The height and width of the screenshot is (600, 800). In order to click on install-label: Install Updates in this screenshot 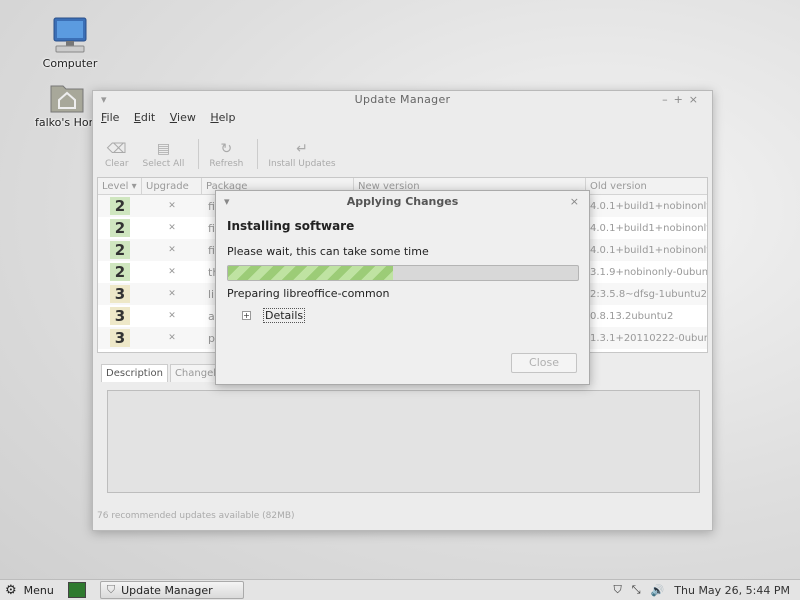, I will do `click(302, 164)`.